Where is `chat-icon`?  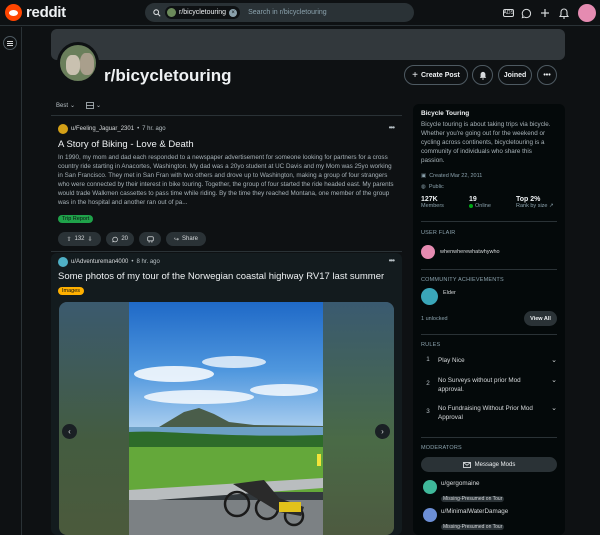
chat-icon is located at coordinates (526, 13).